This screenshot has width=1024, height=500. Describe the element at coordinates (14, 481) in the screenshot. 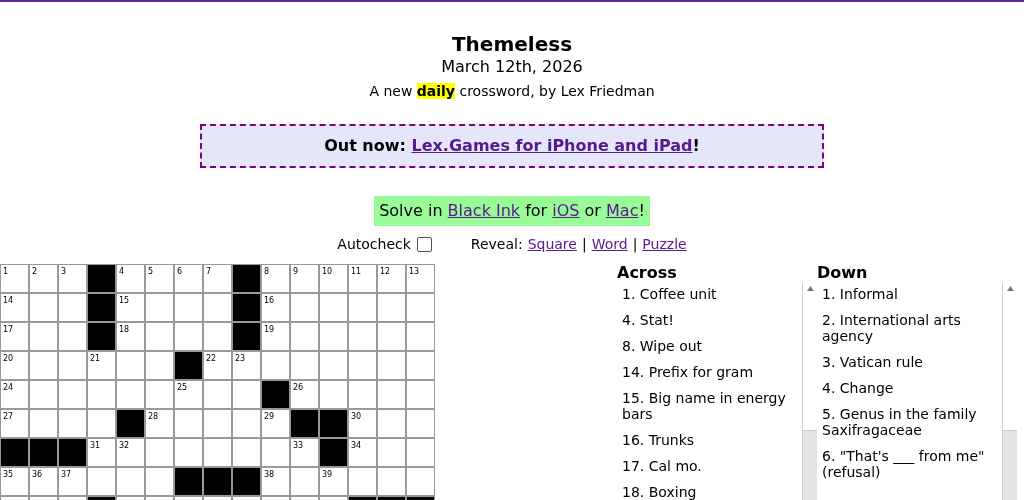

I see `grid-cell: 35` at that location.